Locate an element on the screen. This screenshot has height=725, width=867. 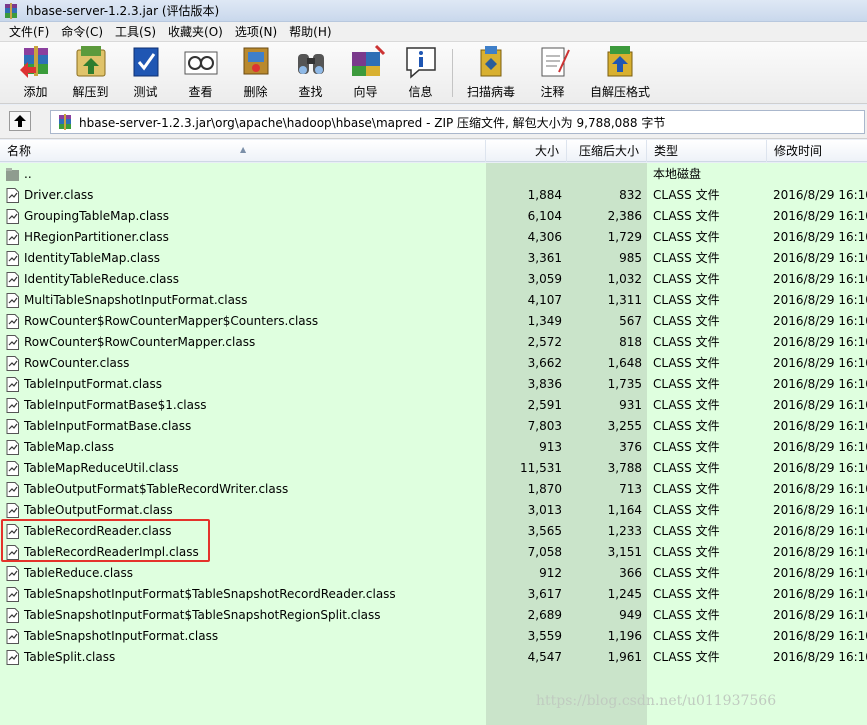
menu-favorites: 收藏夹(O) is located at coordinates (195, 31).